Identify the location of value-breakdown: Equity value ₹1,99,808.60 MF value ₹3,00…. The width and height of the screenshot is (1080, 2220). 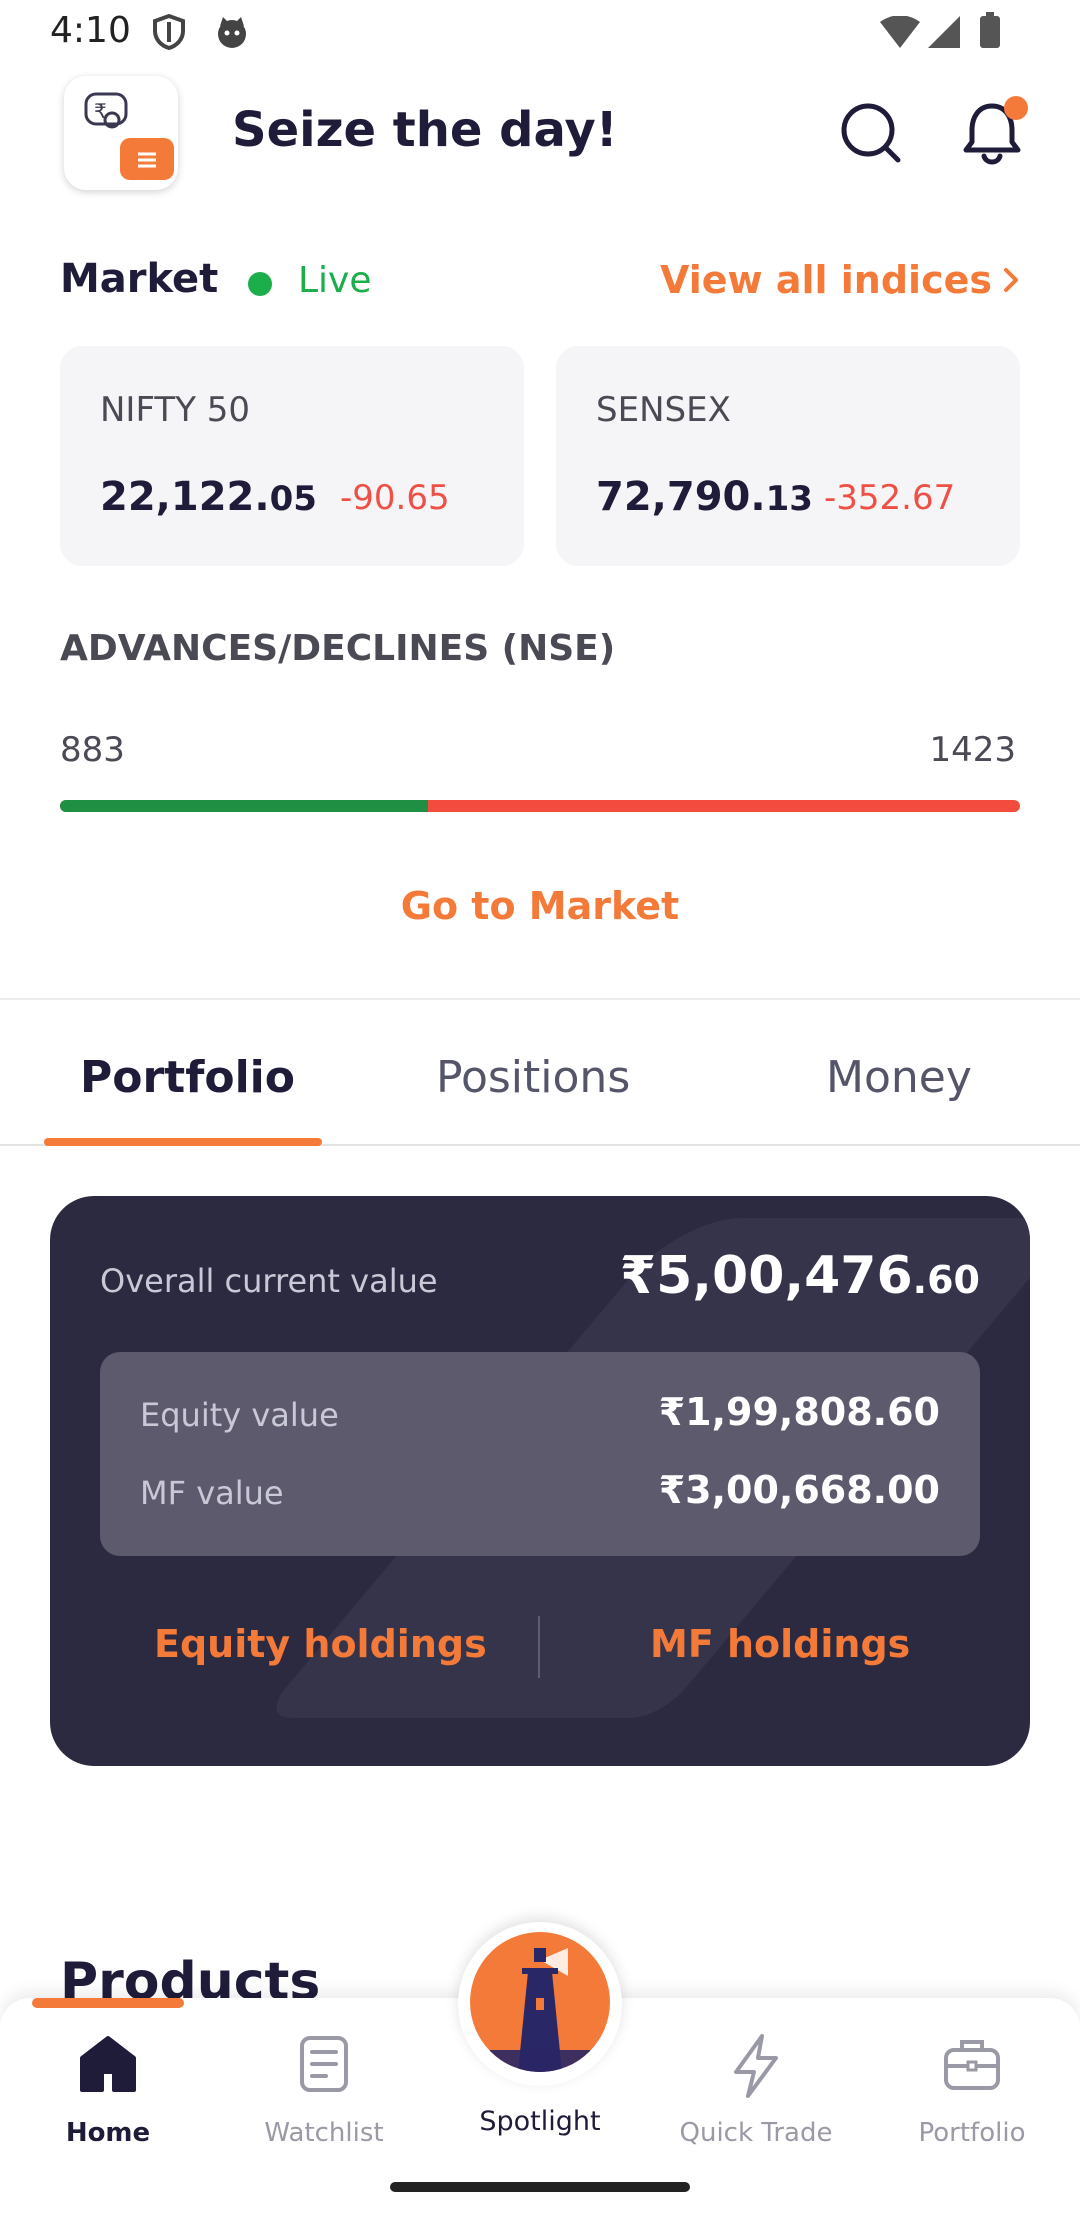
(540, 1454).